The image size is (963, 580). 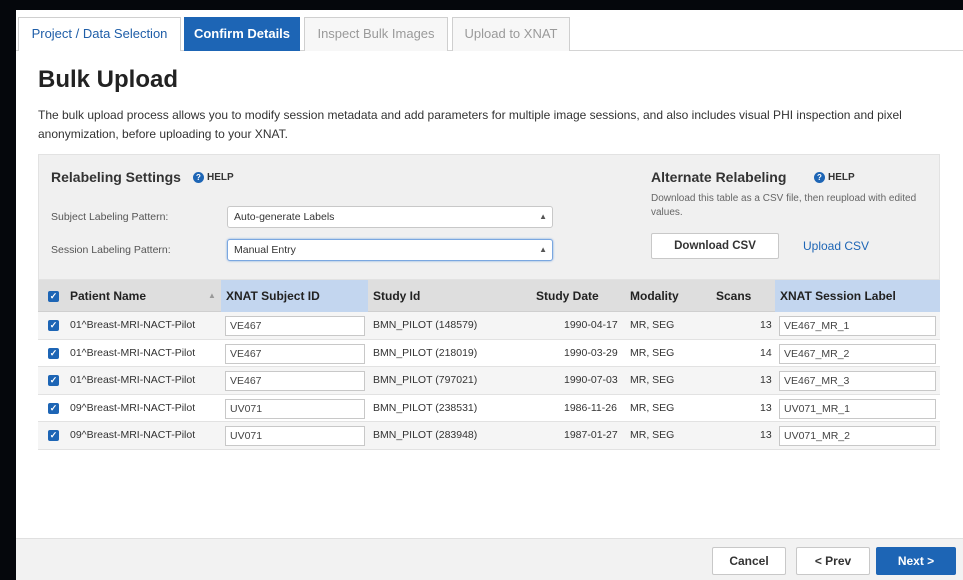 What do you see at coordinates (108, 79) in the screenshot?
I see `page-title: Bulk Upload` at bounding box center [108, 79].